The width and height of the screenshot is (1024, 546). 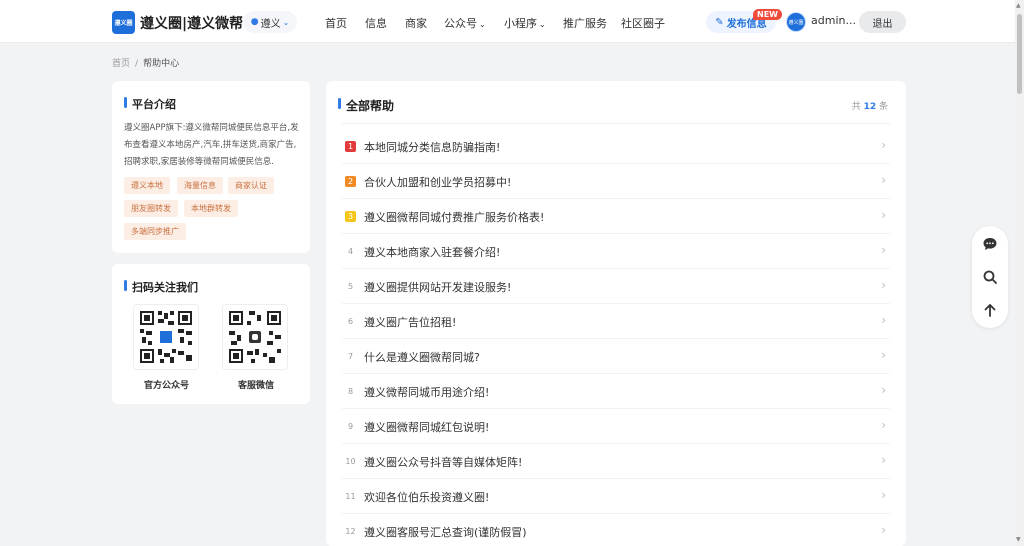 I want to click on help-item-title: 遵义圈微帮同城付费推广服务价格表!, so click(x=454, y=217).